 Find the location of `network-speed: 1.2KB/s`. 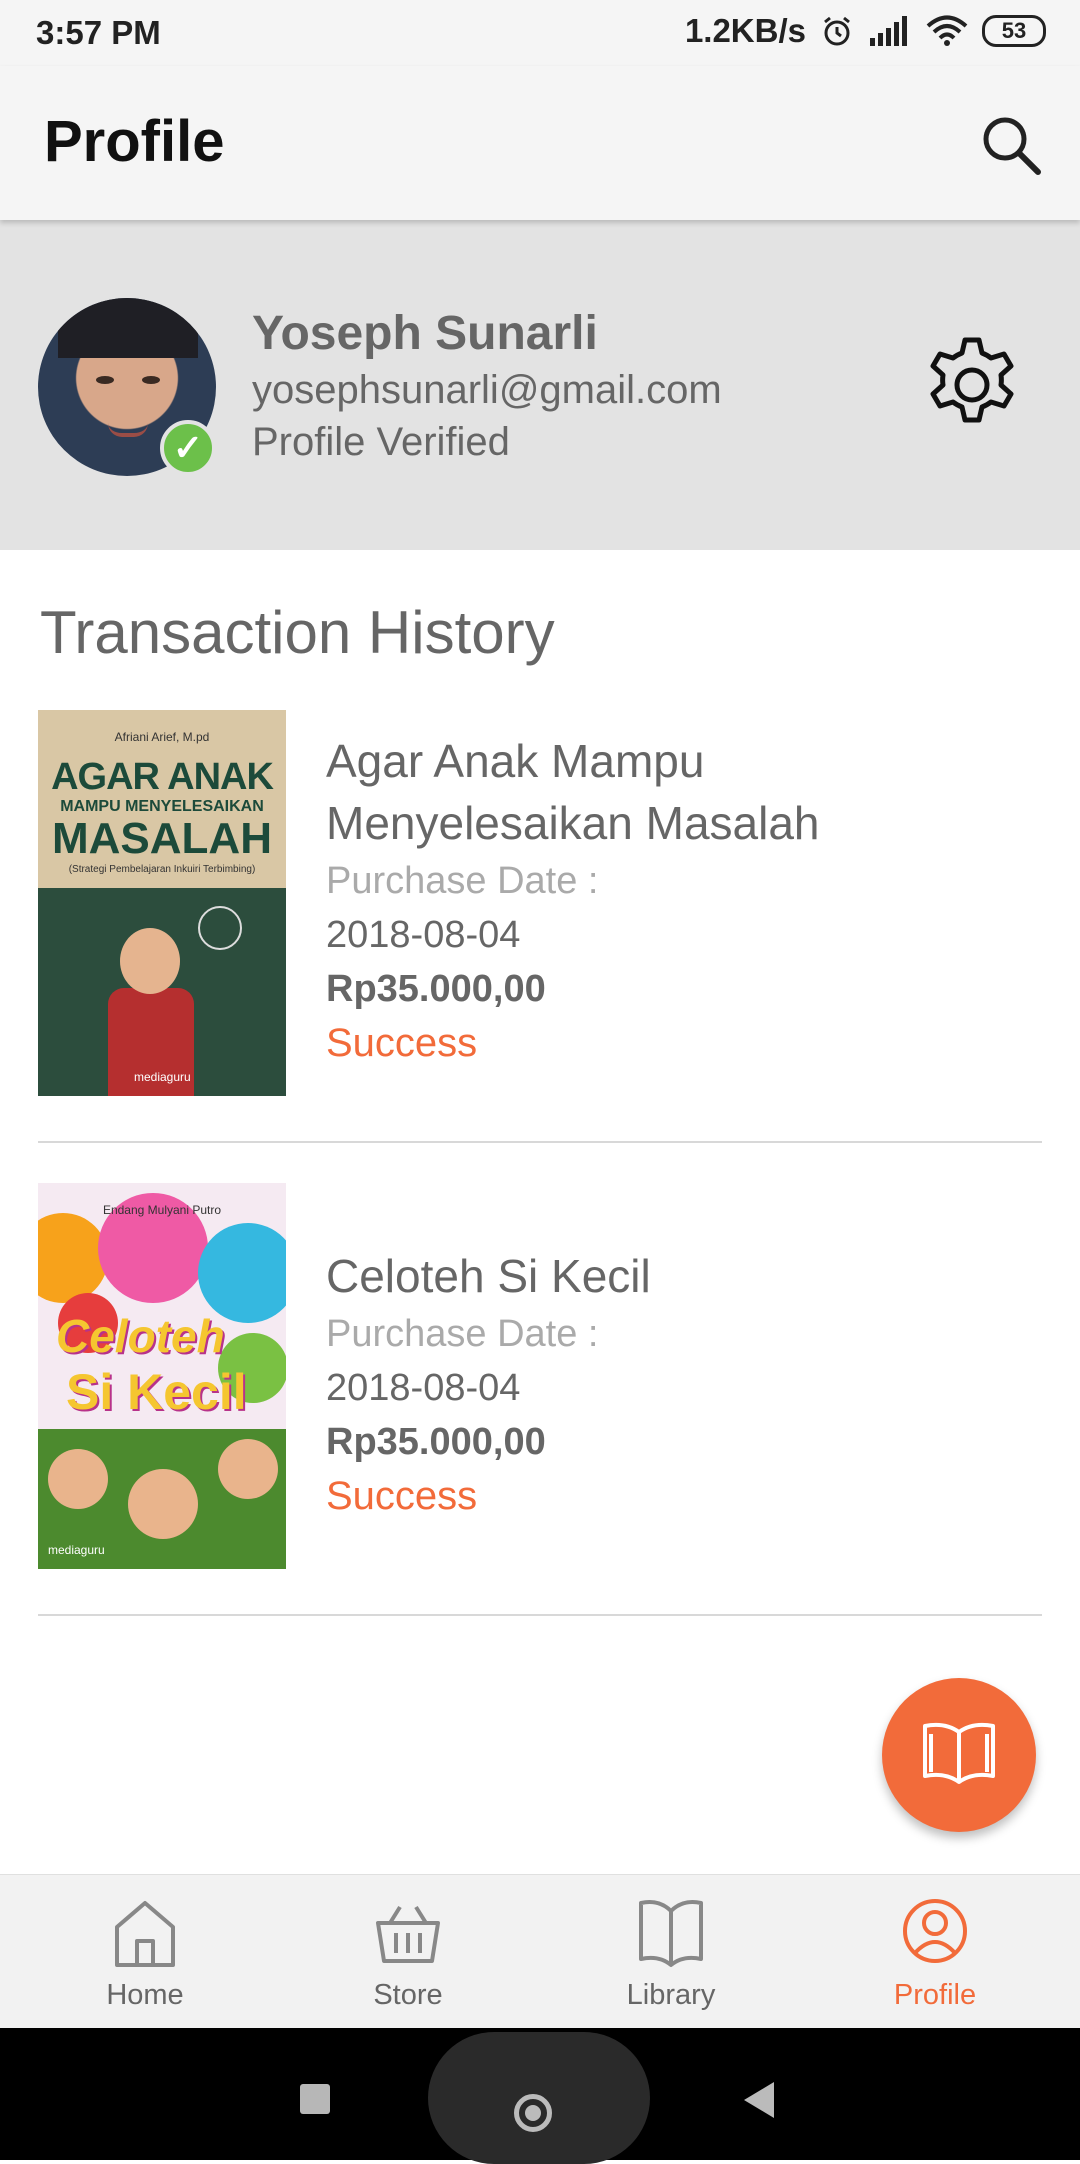

network-speed: 1.2KB/s is located at coordinates (745, 30).